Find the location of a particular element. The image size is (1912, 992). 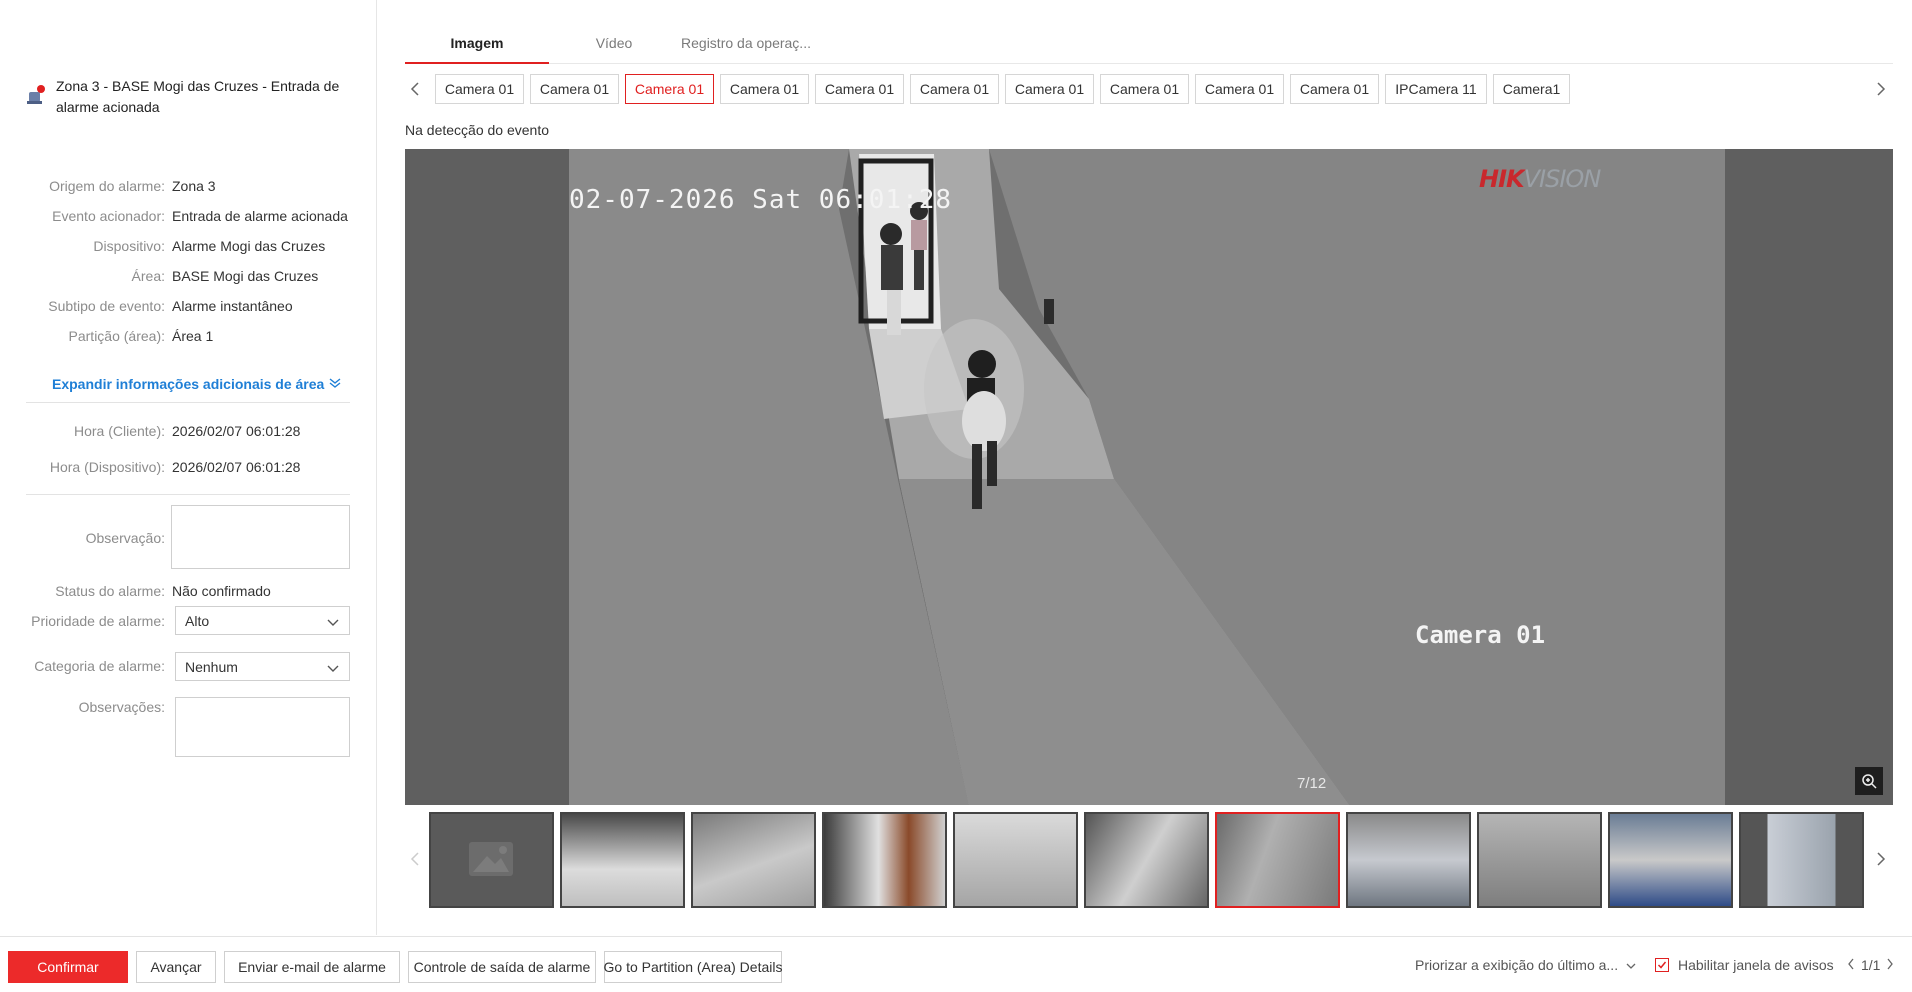

time-row-client: Hora (Cliente): 2026/02/07 06:01:28 is located at coordinates (185, 431).